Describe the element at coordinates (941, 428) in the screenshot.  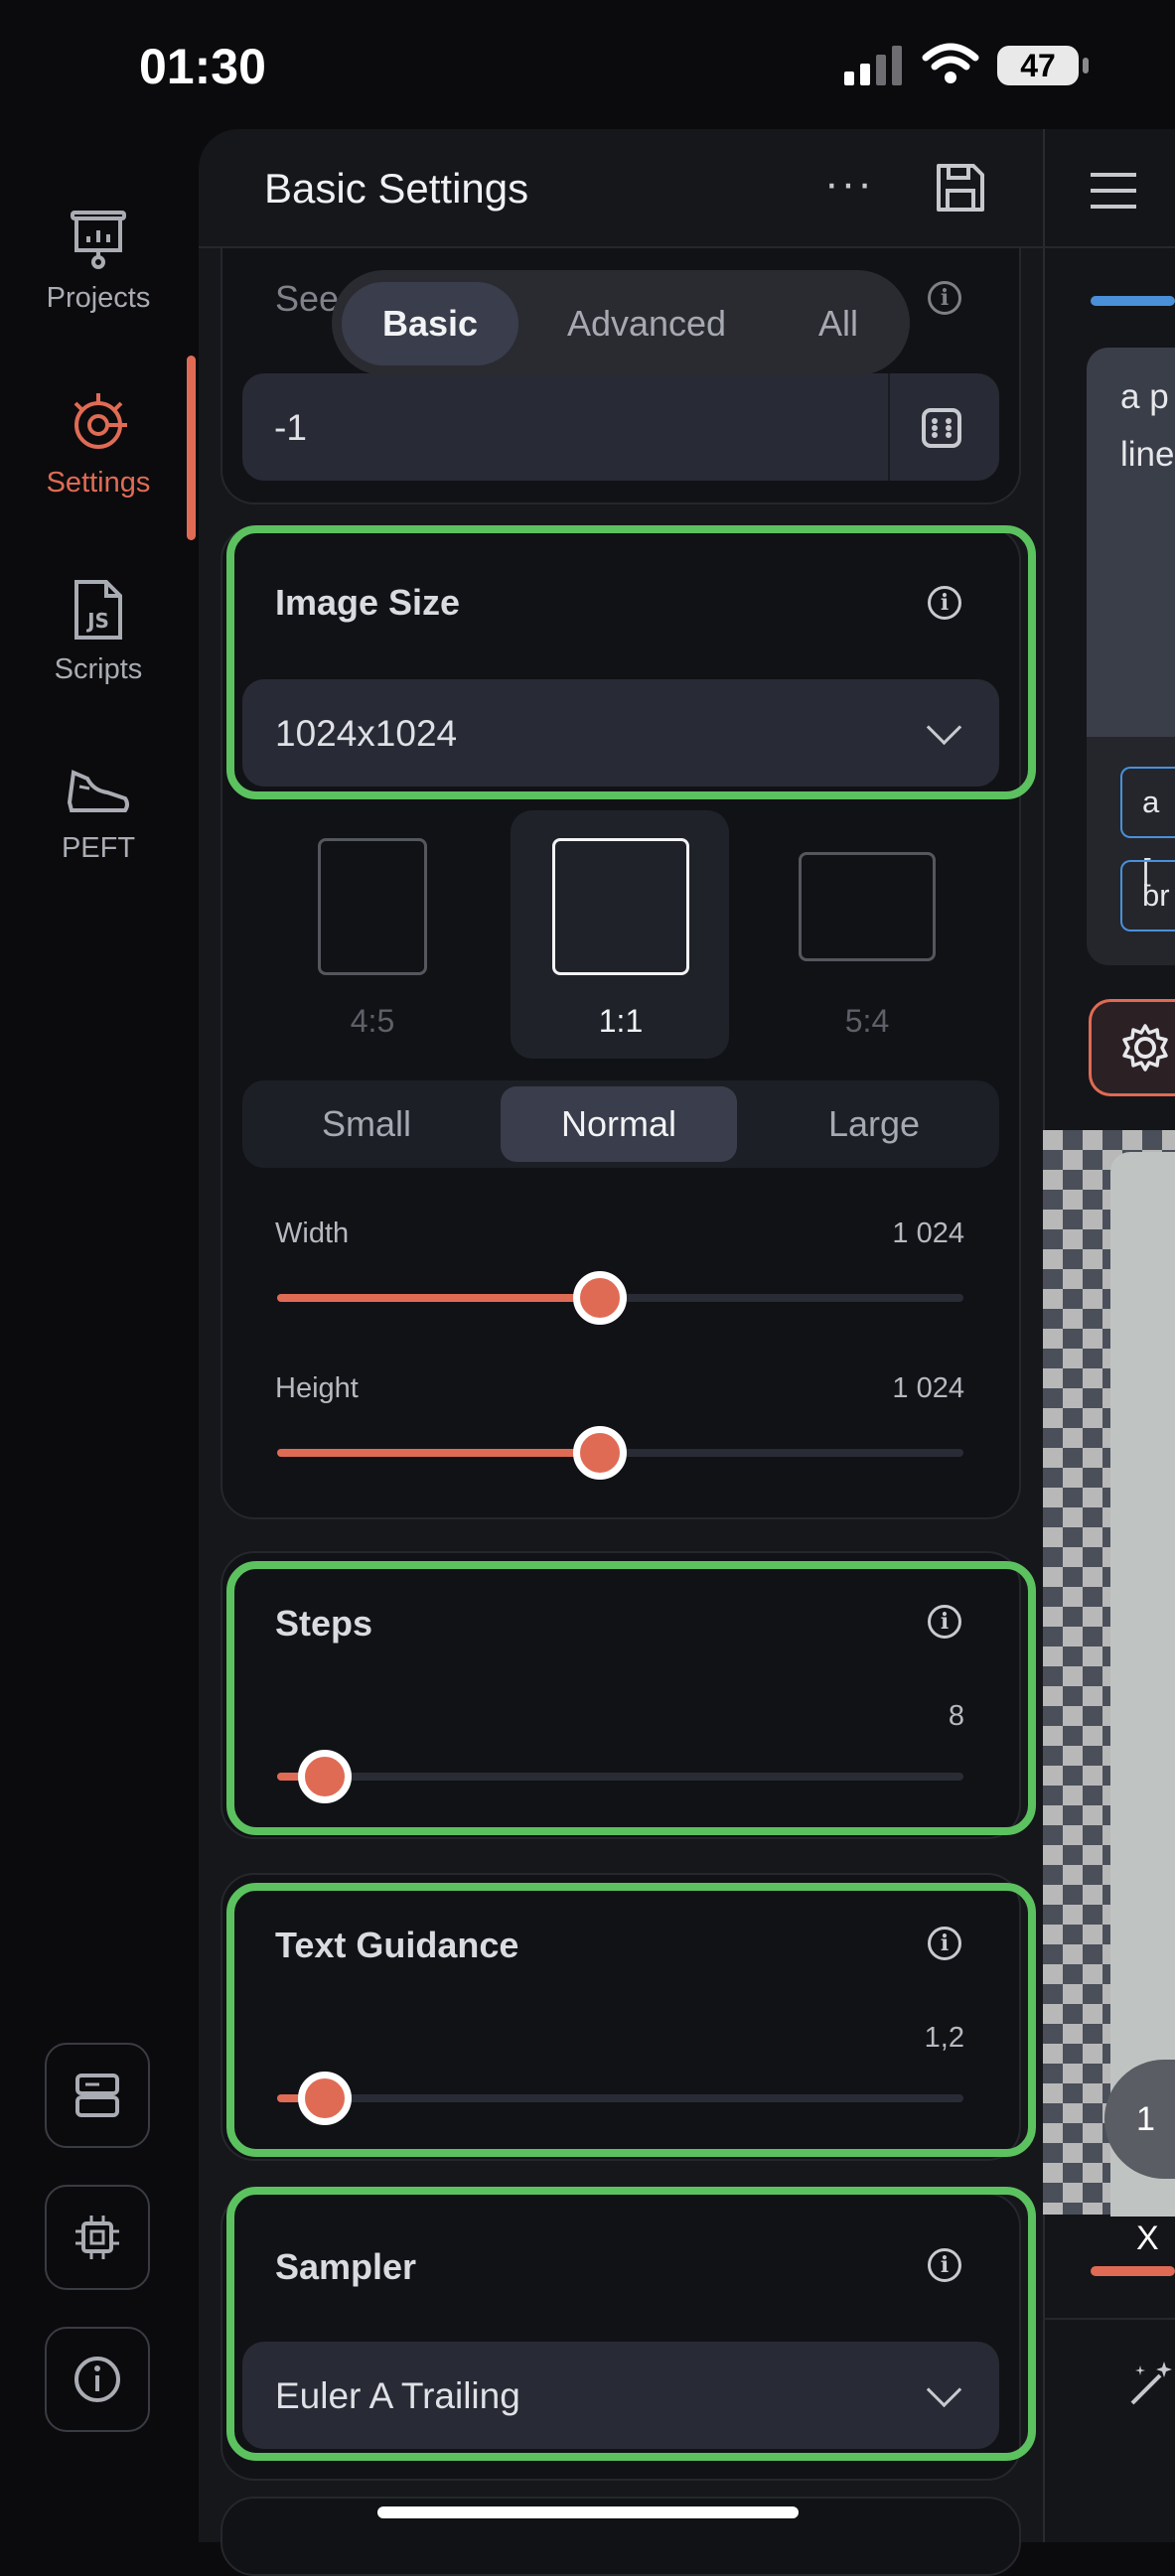
I see `dice-icon` at that location.